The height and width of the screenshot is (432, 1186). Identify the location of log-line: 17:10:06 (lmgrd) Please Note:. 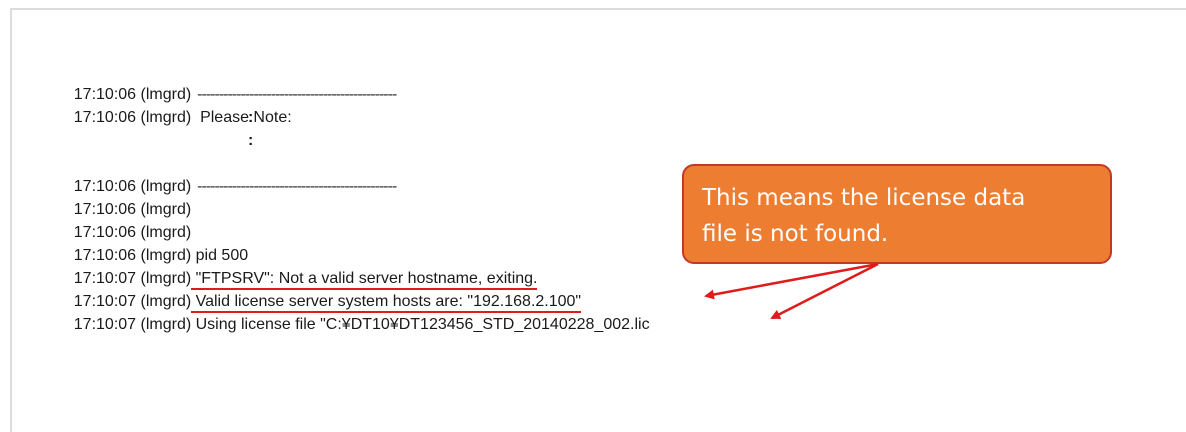
(353, 104).